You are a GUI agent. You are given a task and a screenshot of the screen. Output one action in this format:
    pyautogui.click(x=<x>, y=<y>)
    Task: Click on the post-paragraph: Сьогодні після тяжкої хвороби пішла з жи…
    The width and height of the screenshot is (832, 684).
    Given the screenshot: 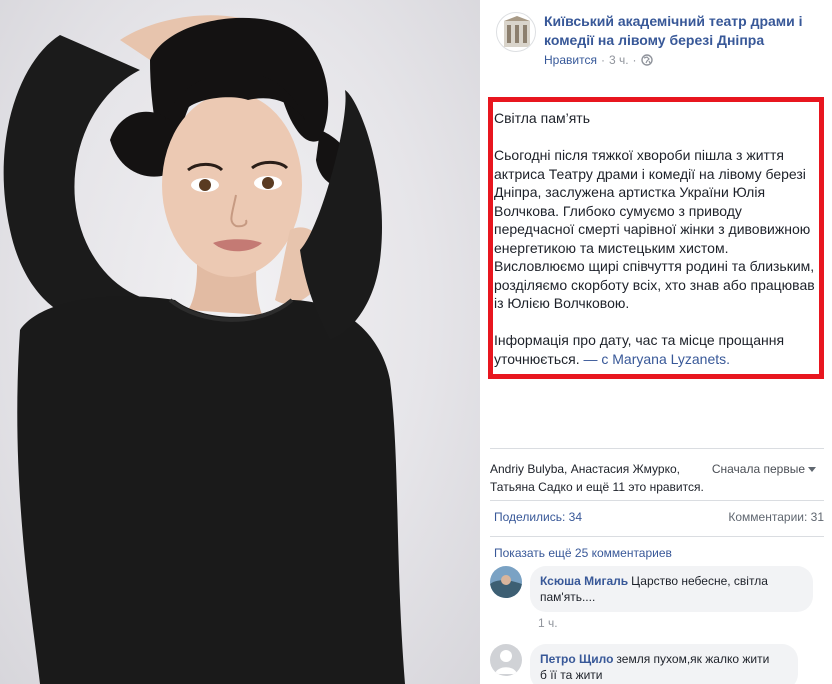 What is the action you would take?
    pyautogui.click(x=654, y=229)
    